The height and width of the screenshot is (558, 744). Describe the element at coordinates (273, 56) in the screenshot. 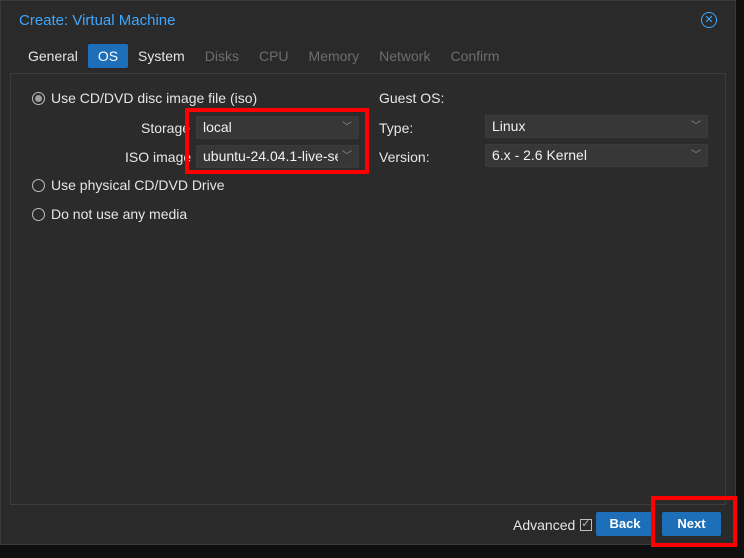

I see `tab-cpu: CPU` at that location.